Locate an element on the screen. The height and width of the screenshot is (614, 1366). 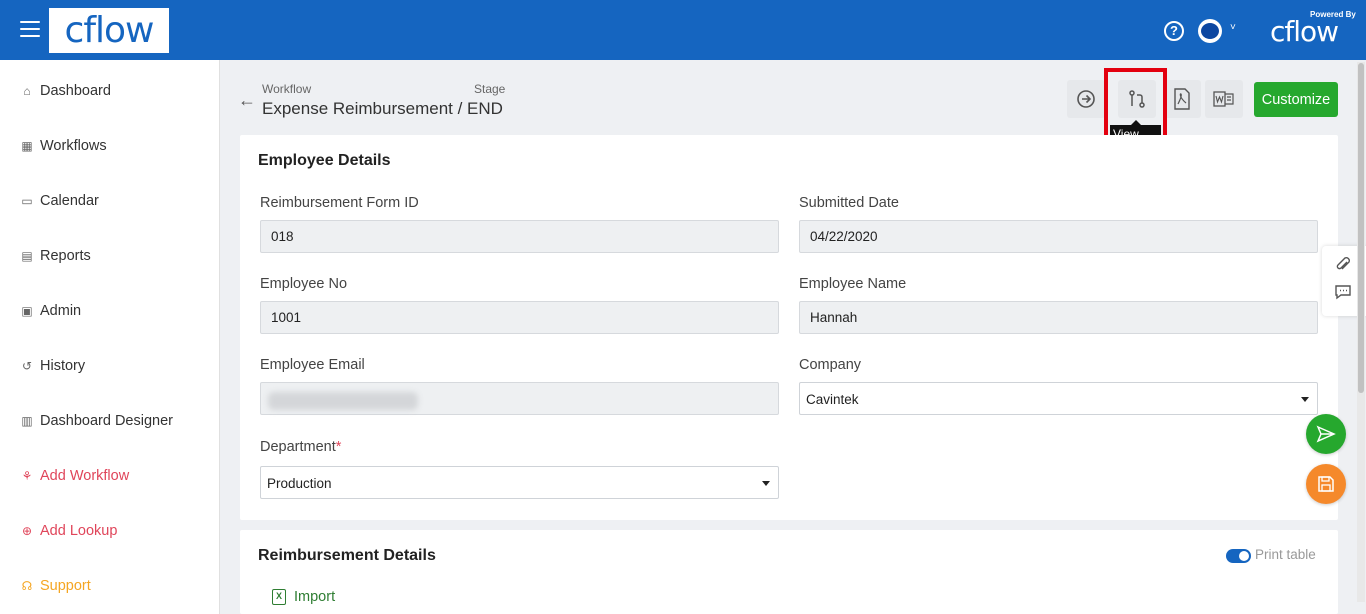
sidebar-item-calendar: ▭ Calendar is located at coordinates (59, 201).